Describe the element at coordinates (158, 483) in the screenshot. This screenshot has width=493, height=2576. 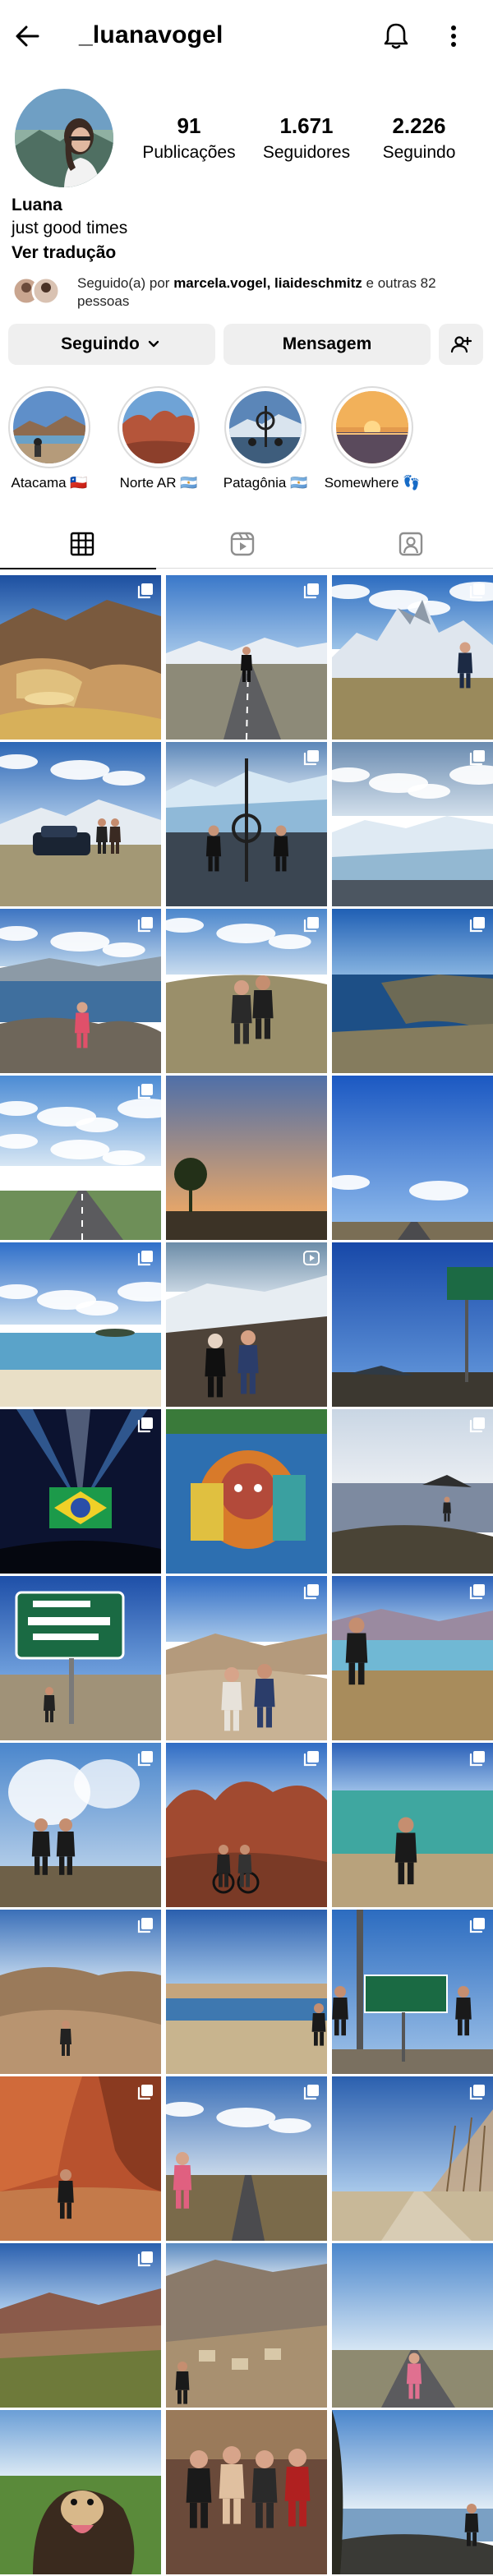
I see `highlight-label: Norte AR 🇦🇷` at that location.